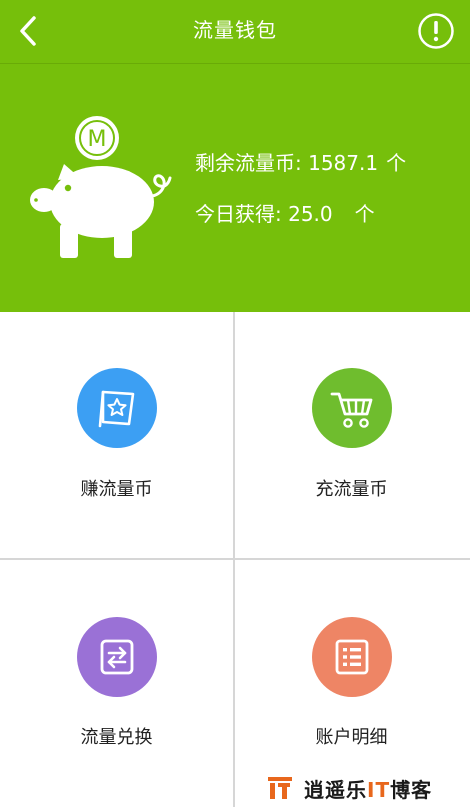  I want to click on today-earned: 今日获得: 25.0 个, so click(285, 214).